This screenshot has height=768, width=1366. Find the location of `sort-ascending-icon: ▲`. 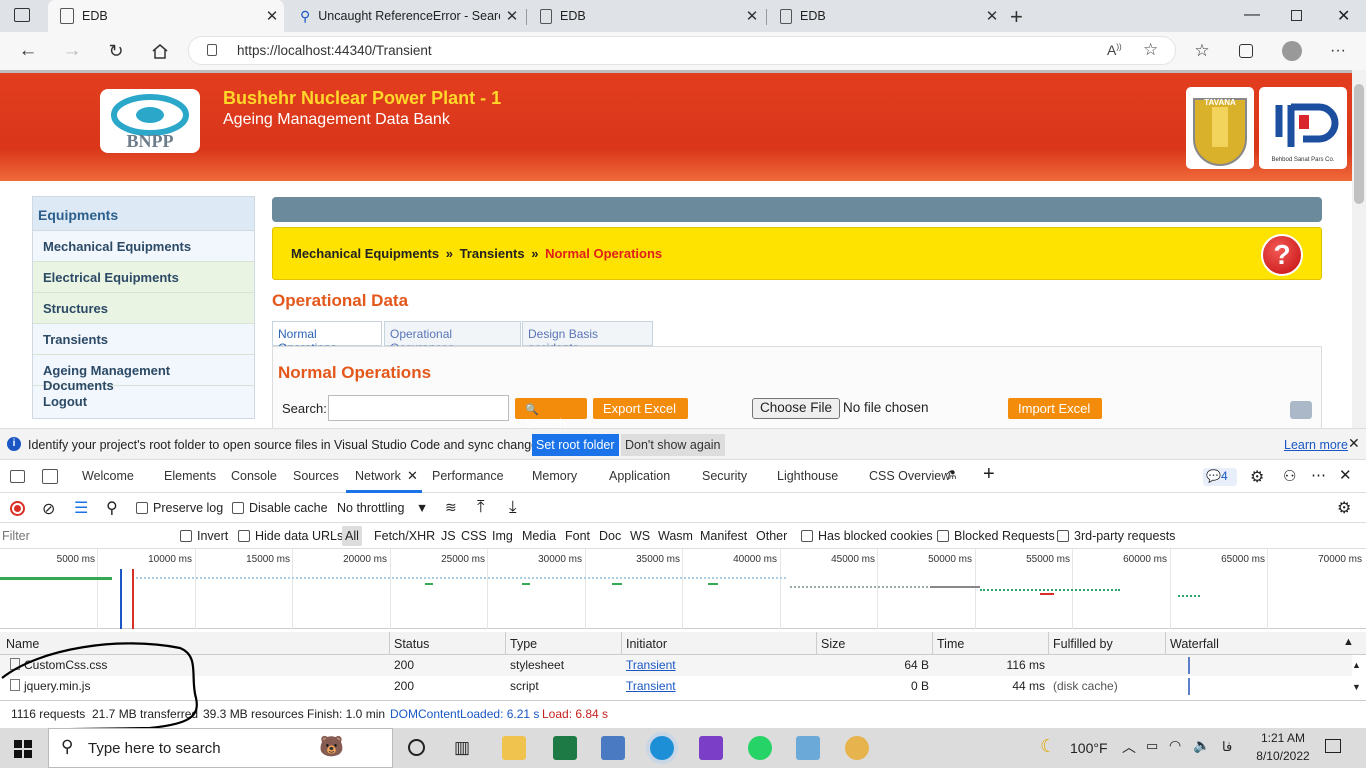

sort-ascending-icon: ▲ is located at coordinates (1348, 642).